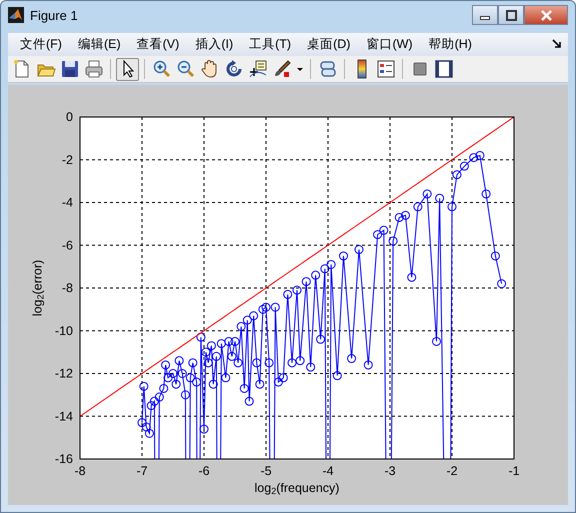 This screenshot has width=576, height=513. What do you see at coordinates (386, 69) in the screenshot?
I see `legend-icon` at bounding box center [386, 69].